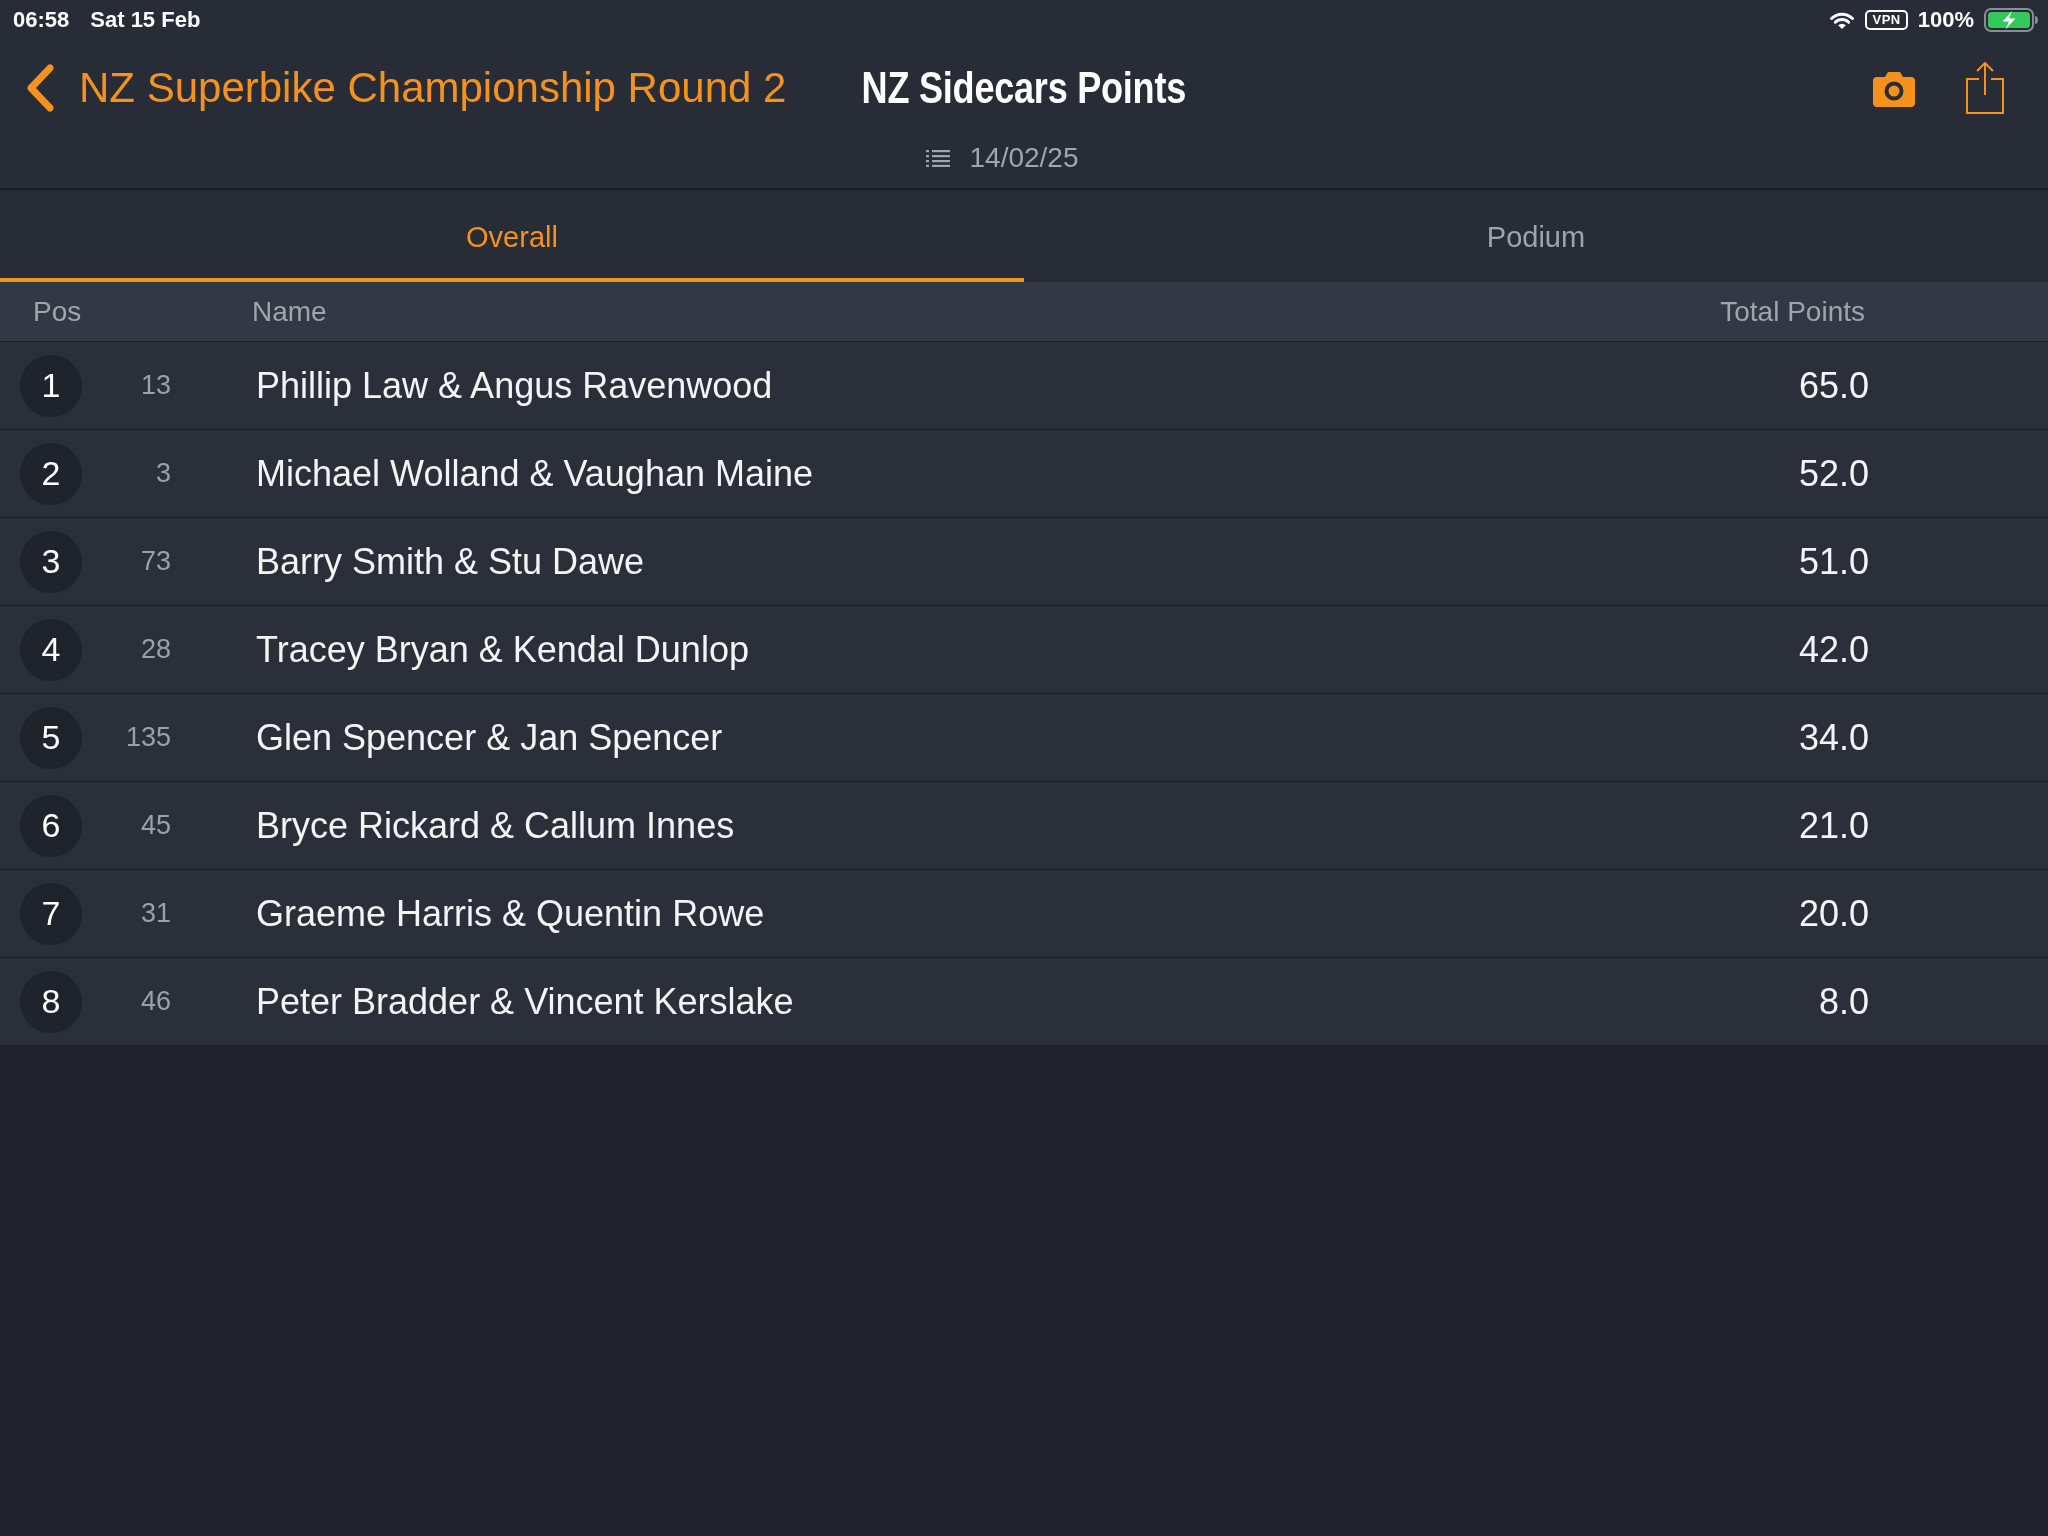 The image size is (2048, 1536). What do you see at coordinates (51, 1001) in the screenshot?
I see `position-badge: 8` at bounding box center [51, 1001].